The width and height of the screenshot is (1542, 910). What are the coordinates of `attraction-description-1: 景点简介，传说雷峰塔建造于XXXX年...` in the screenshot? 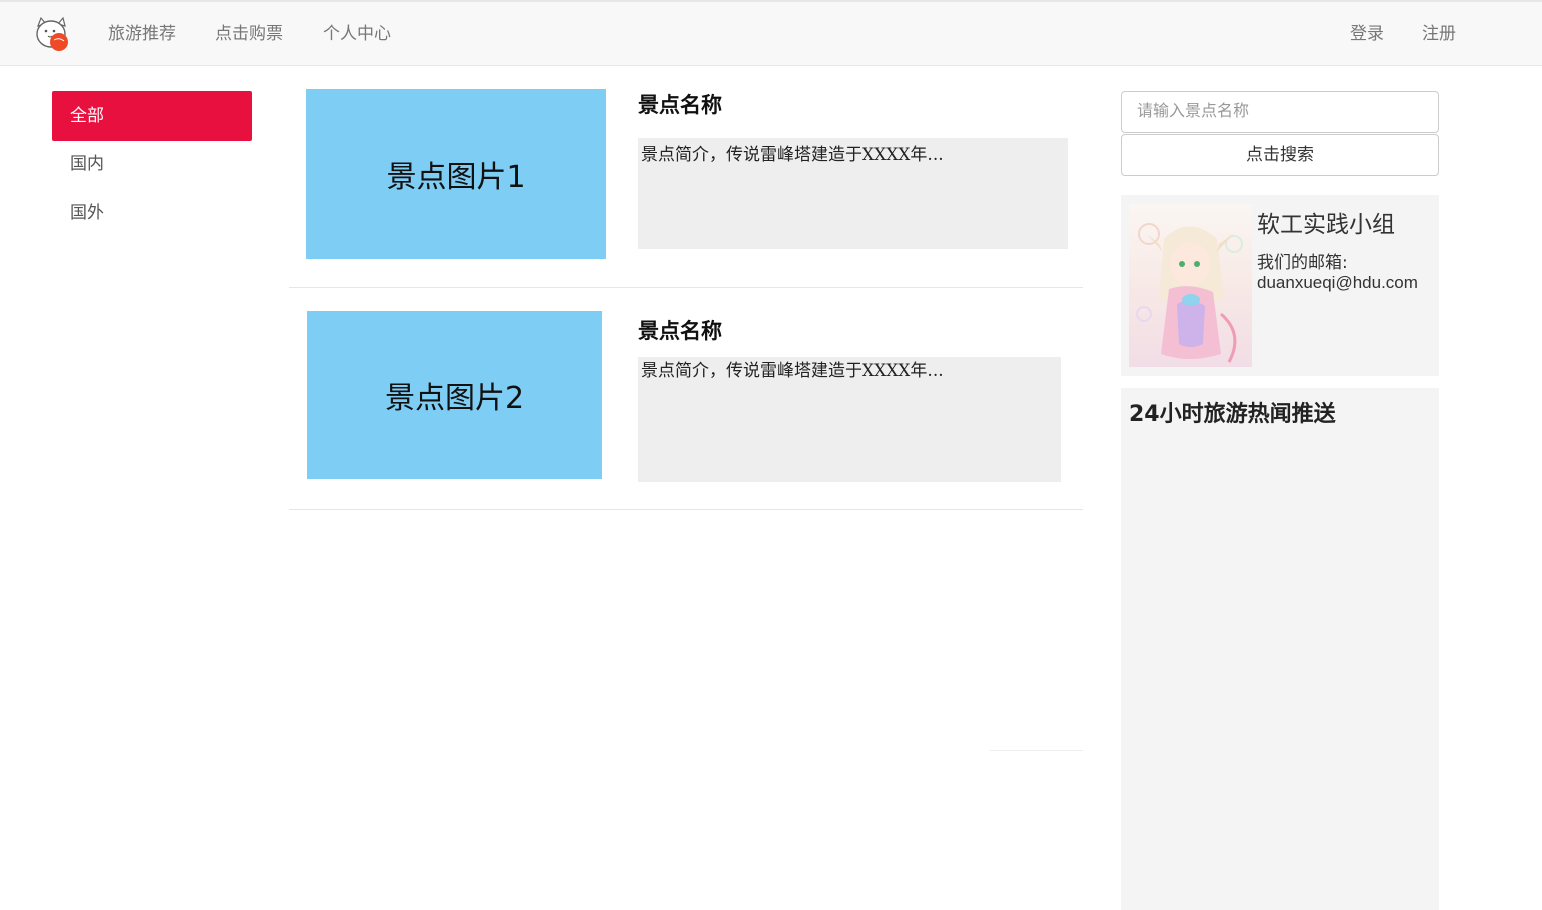 It's located at (853, 193).